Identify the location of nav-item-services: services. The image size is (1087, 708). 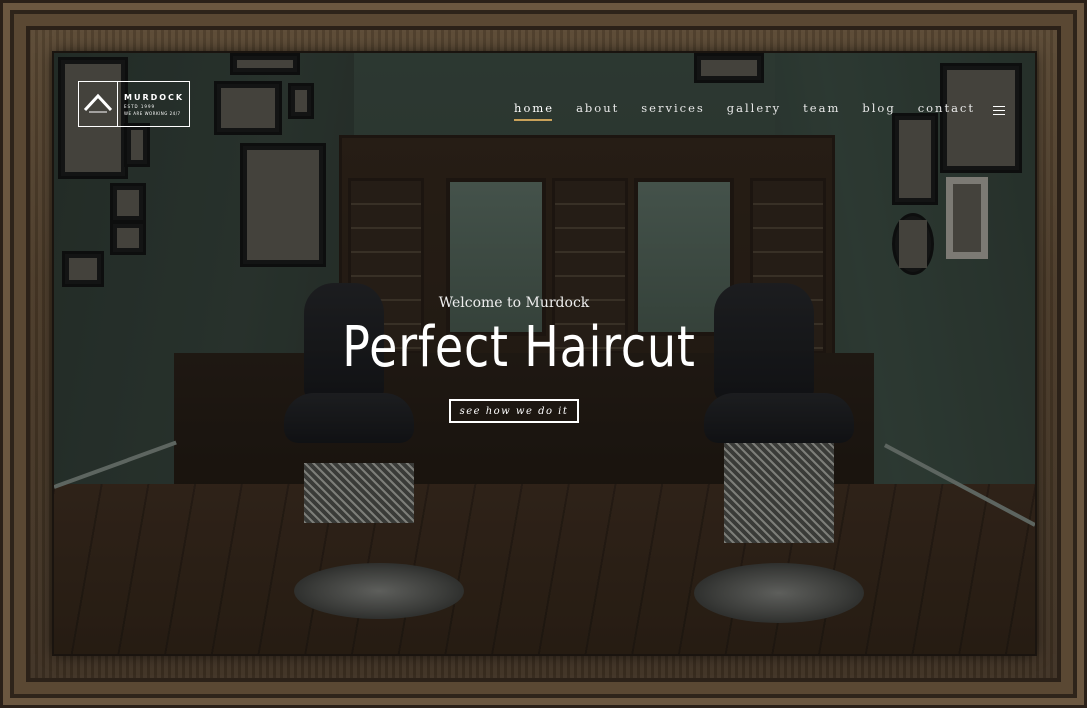
(673, 110).